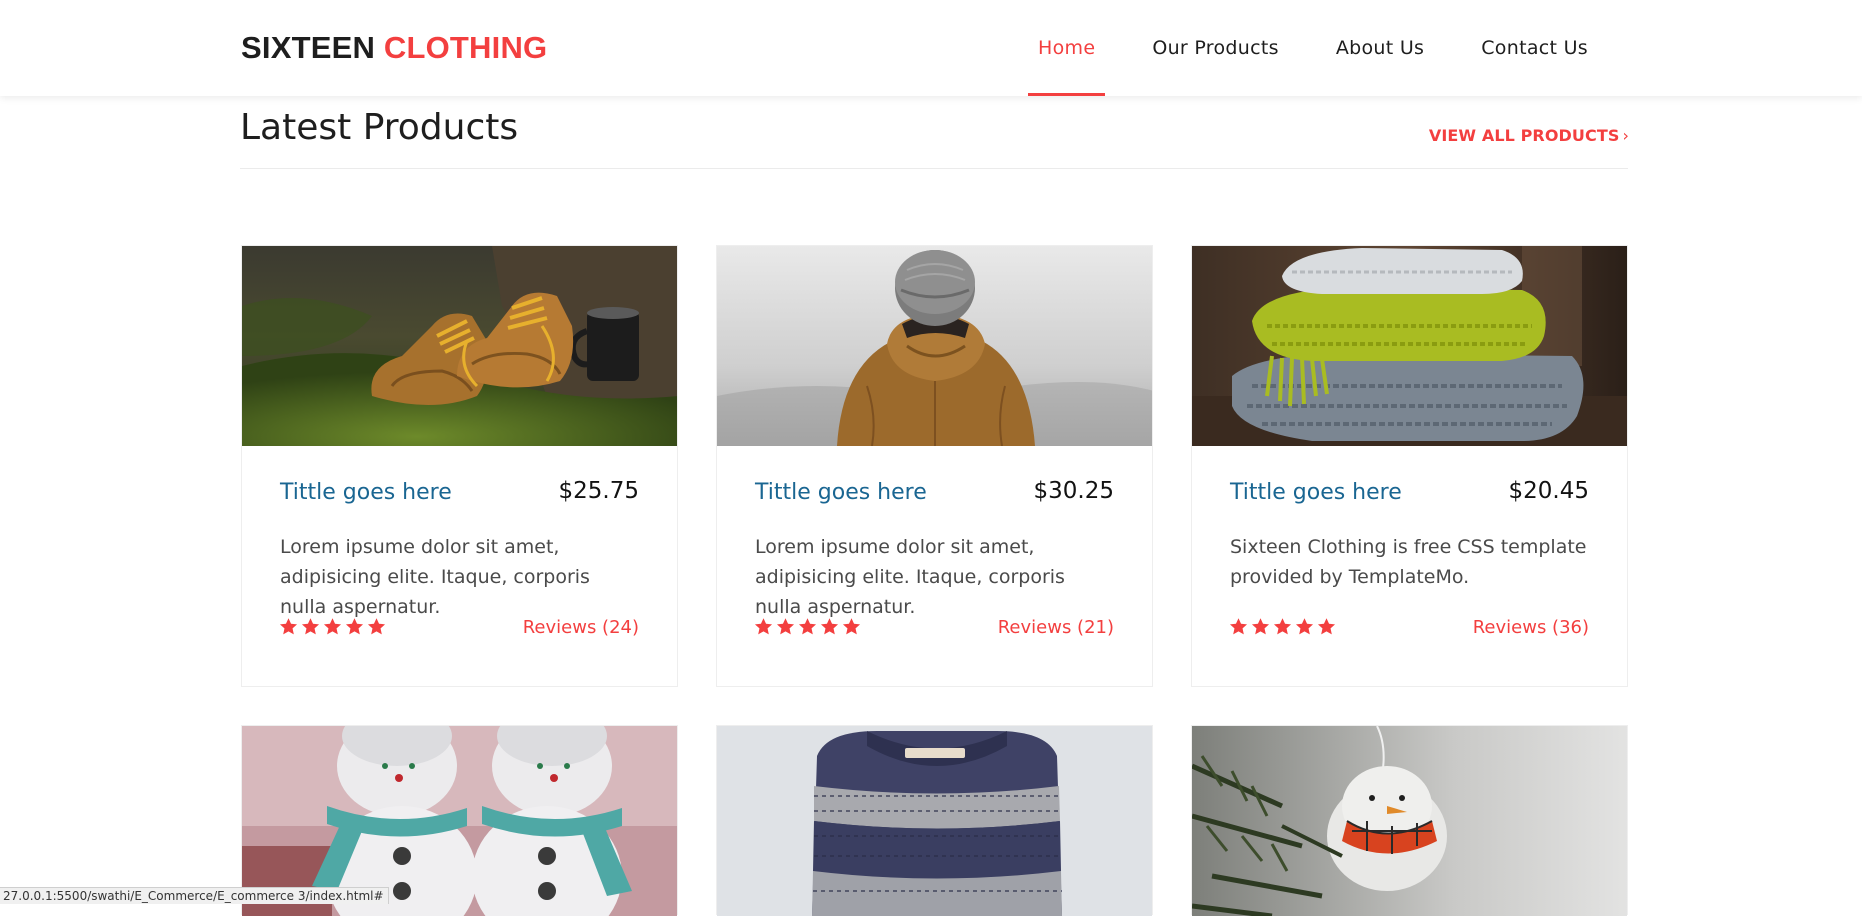 Image resolution: width=1862 pixels, height=916 pixels. Describe the element at coordinates (581, 627) in the screenshot. I see `reviews-link: Reviews (24)` at that location.